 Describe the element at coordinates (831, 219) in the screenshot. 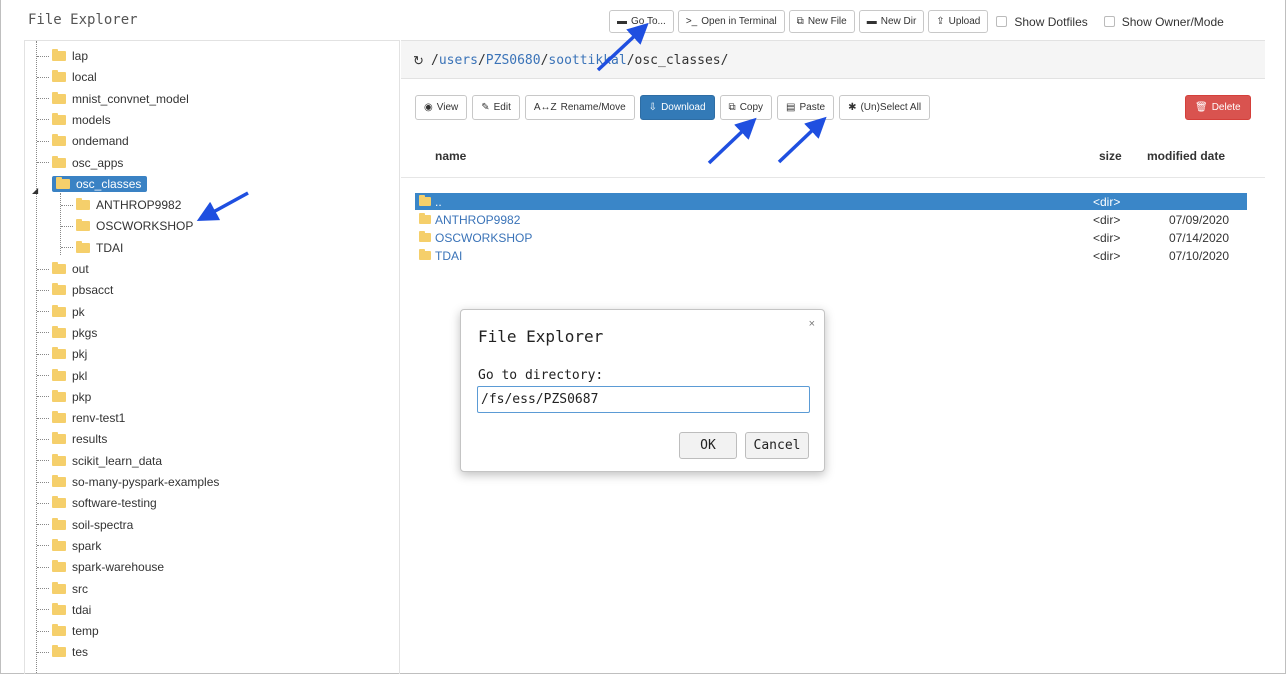

I see `table-row: ANTHROP9982 <dir> 07/09/2020` at that location.